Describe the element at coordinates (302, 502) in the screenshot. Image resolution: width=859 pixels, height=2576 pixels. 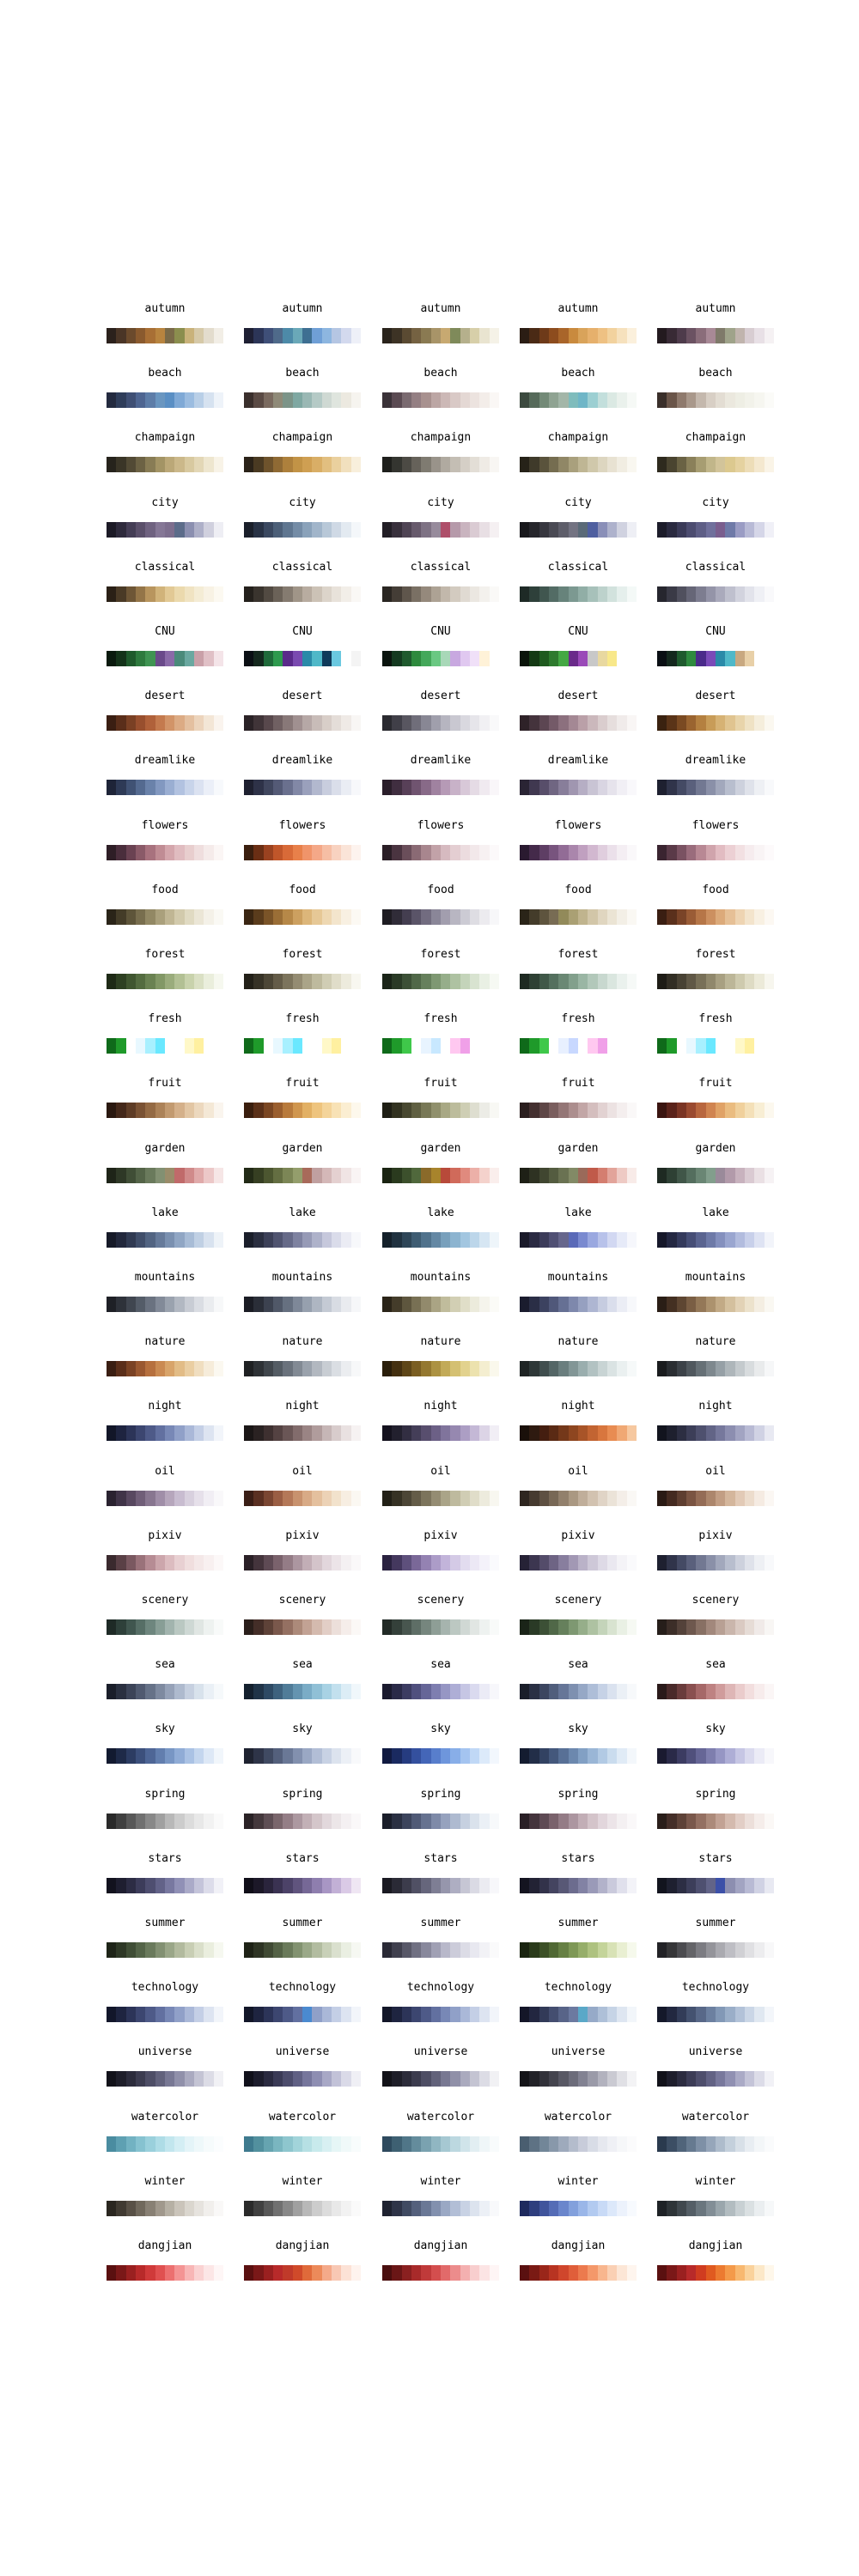
I see `palette-title: city` at that location.